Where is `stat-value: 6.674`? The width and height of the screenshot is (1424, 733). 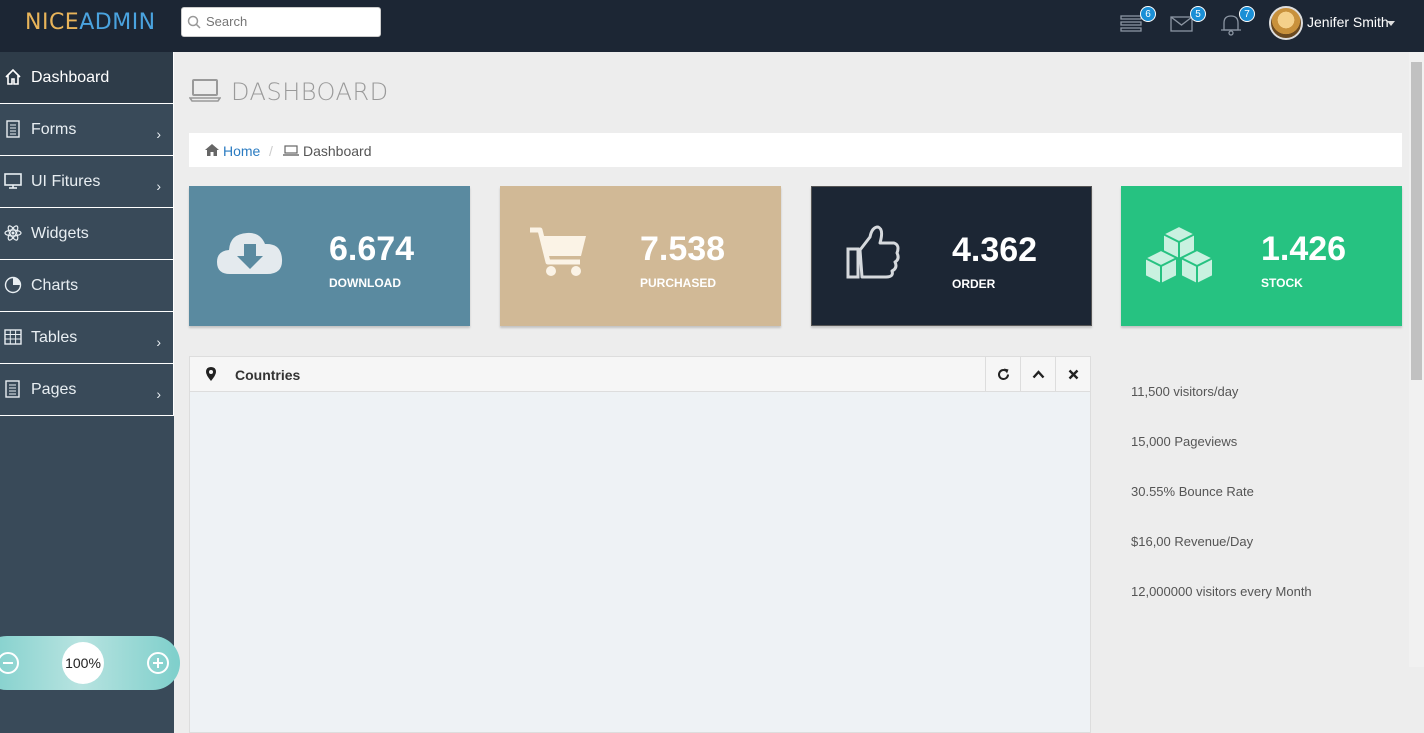
stat-value: 6.674 is located at coordinates (372, 249).